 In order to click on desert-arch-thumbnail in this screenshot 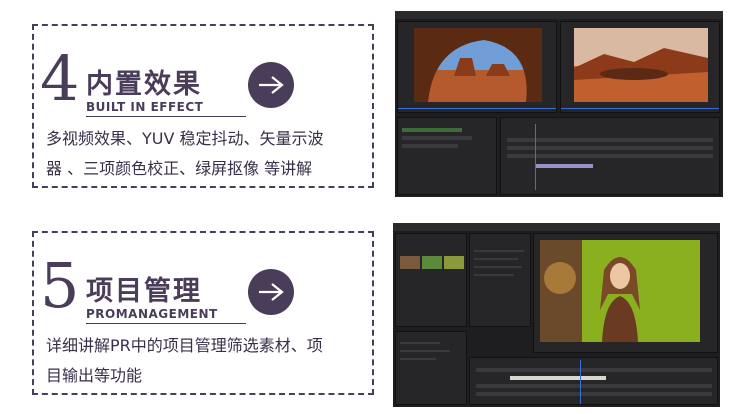, I will do `click(478, 65)`.